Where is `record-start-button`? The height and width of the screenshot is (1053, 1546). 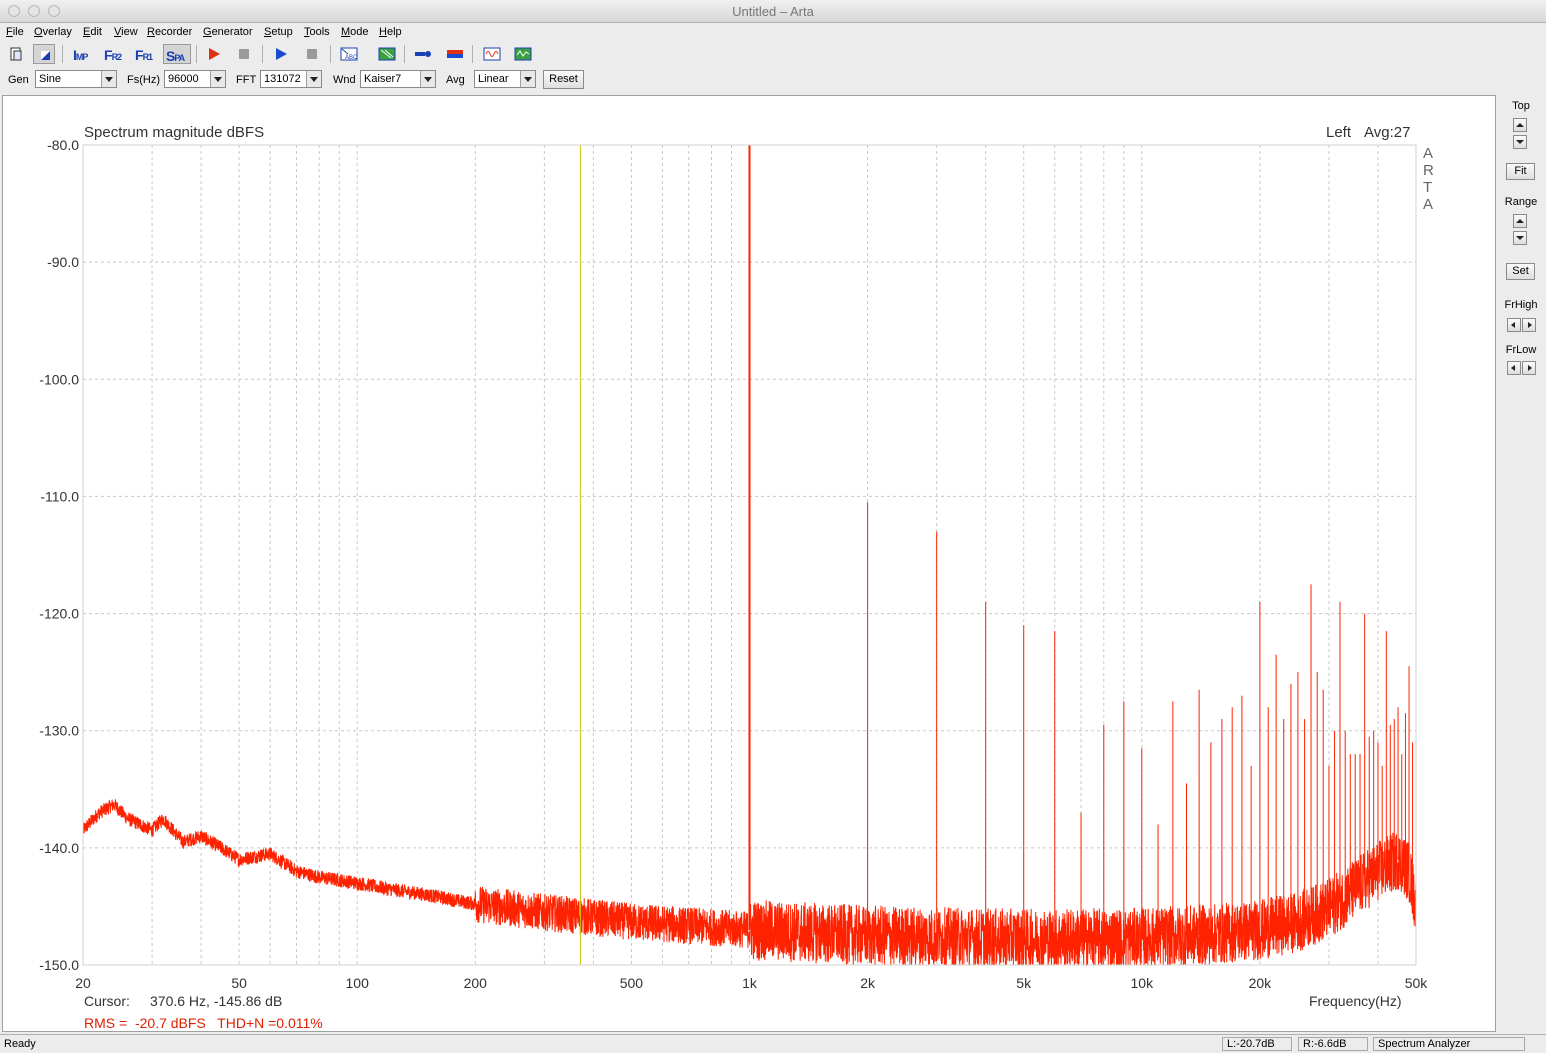 record-start-button is located at coordinates (214, 54).